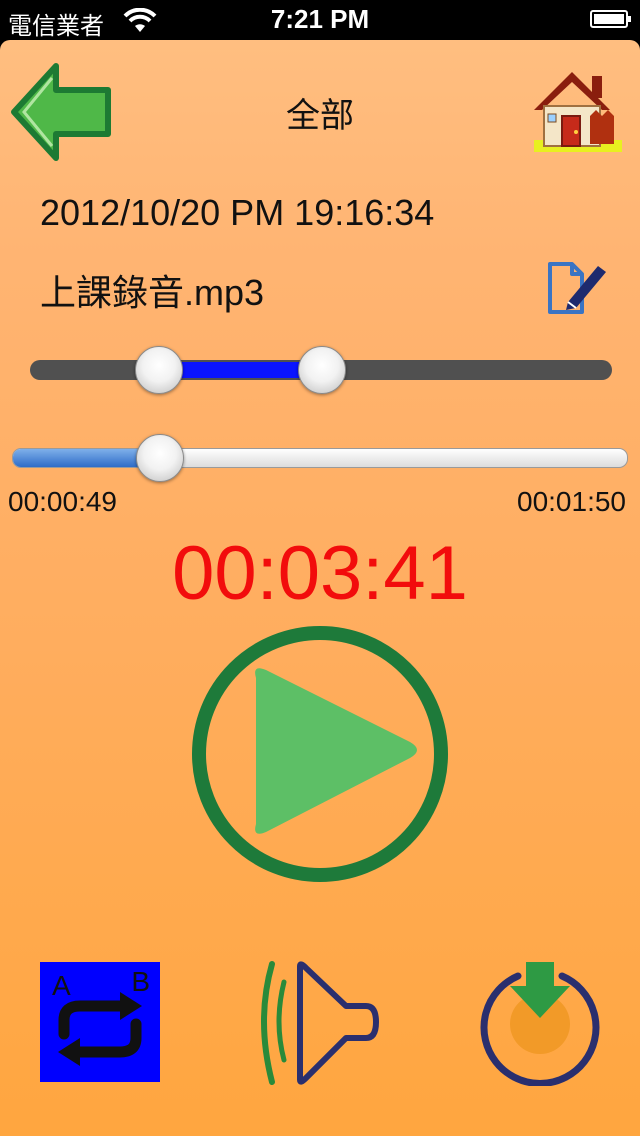  Describe the element at coordinates (159, 370) in the screenshot. I see `range-start-handle` at that location.